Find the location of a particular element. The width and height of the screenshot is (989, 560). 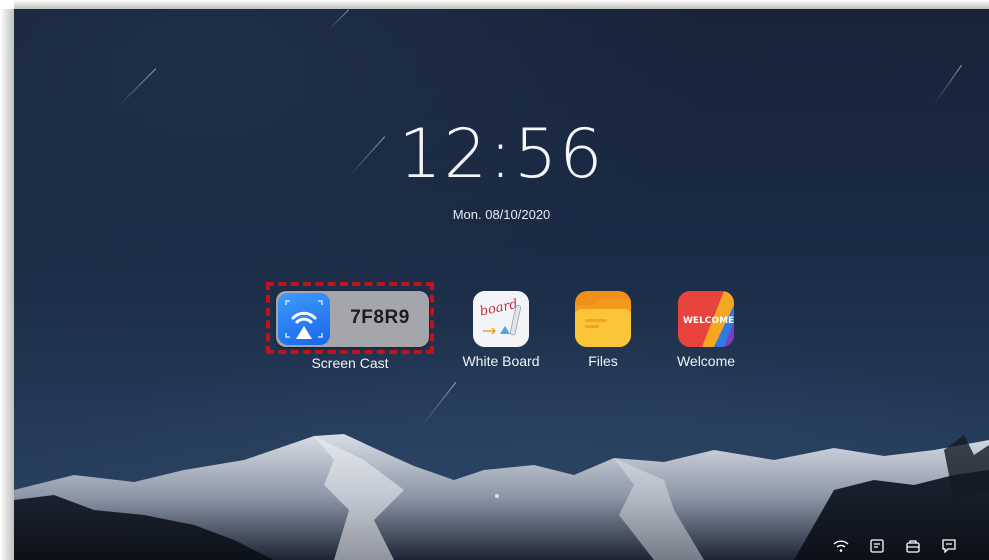

app-files: Files is located at coordinates (603, 330).